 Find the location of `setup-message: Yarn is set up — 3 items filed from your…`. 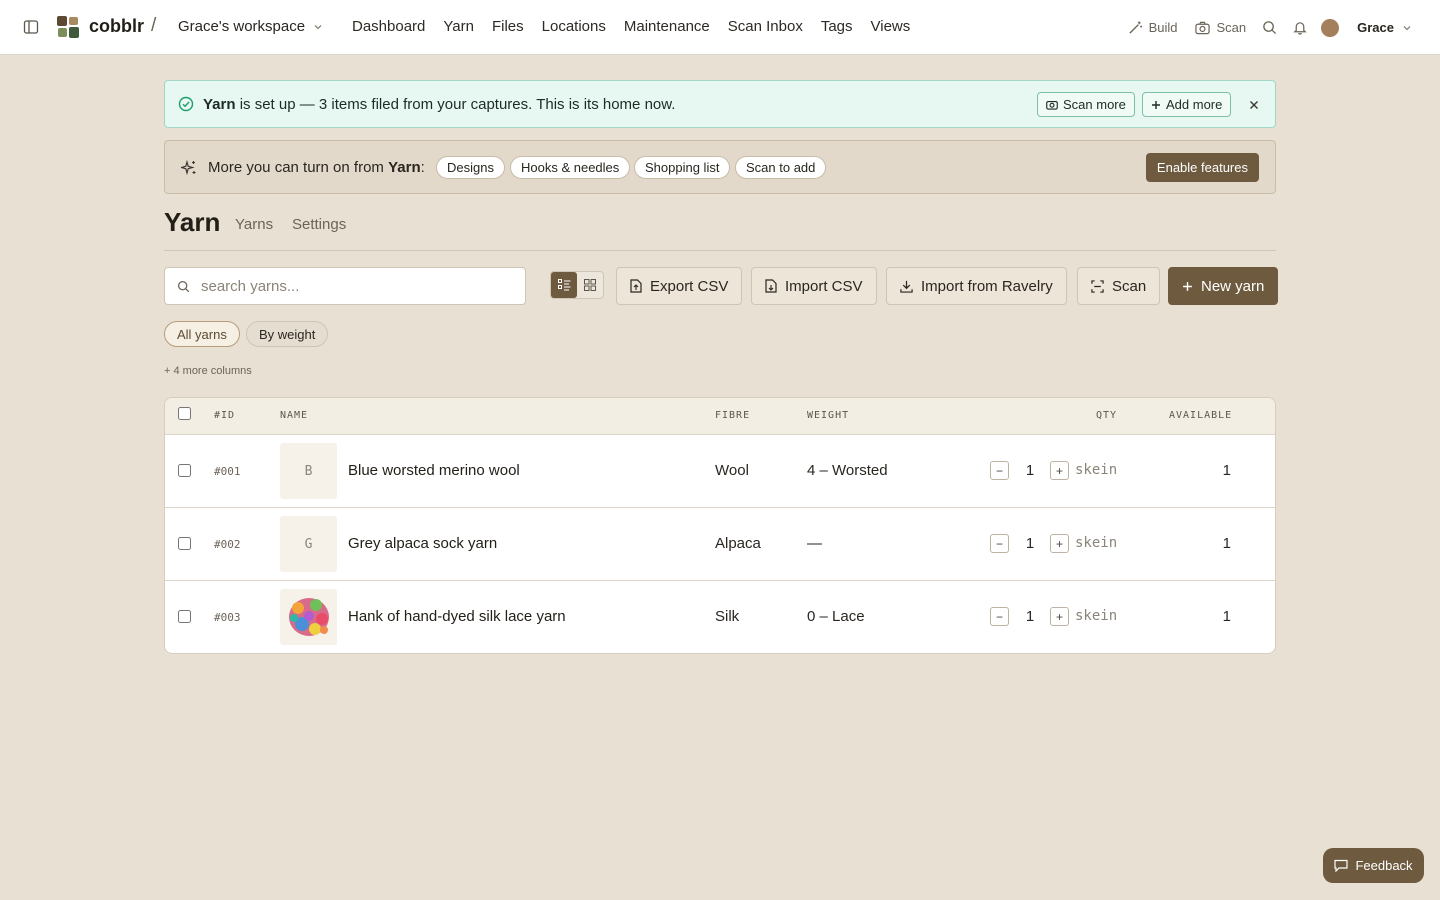

setup-message: Yarn is set up — 3 items filed from your… is located at coordinates (439, 104).